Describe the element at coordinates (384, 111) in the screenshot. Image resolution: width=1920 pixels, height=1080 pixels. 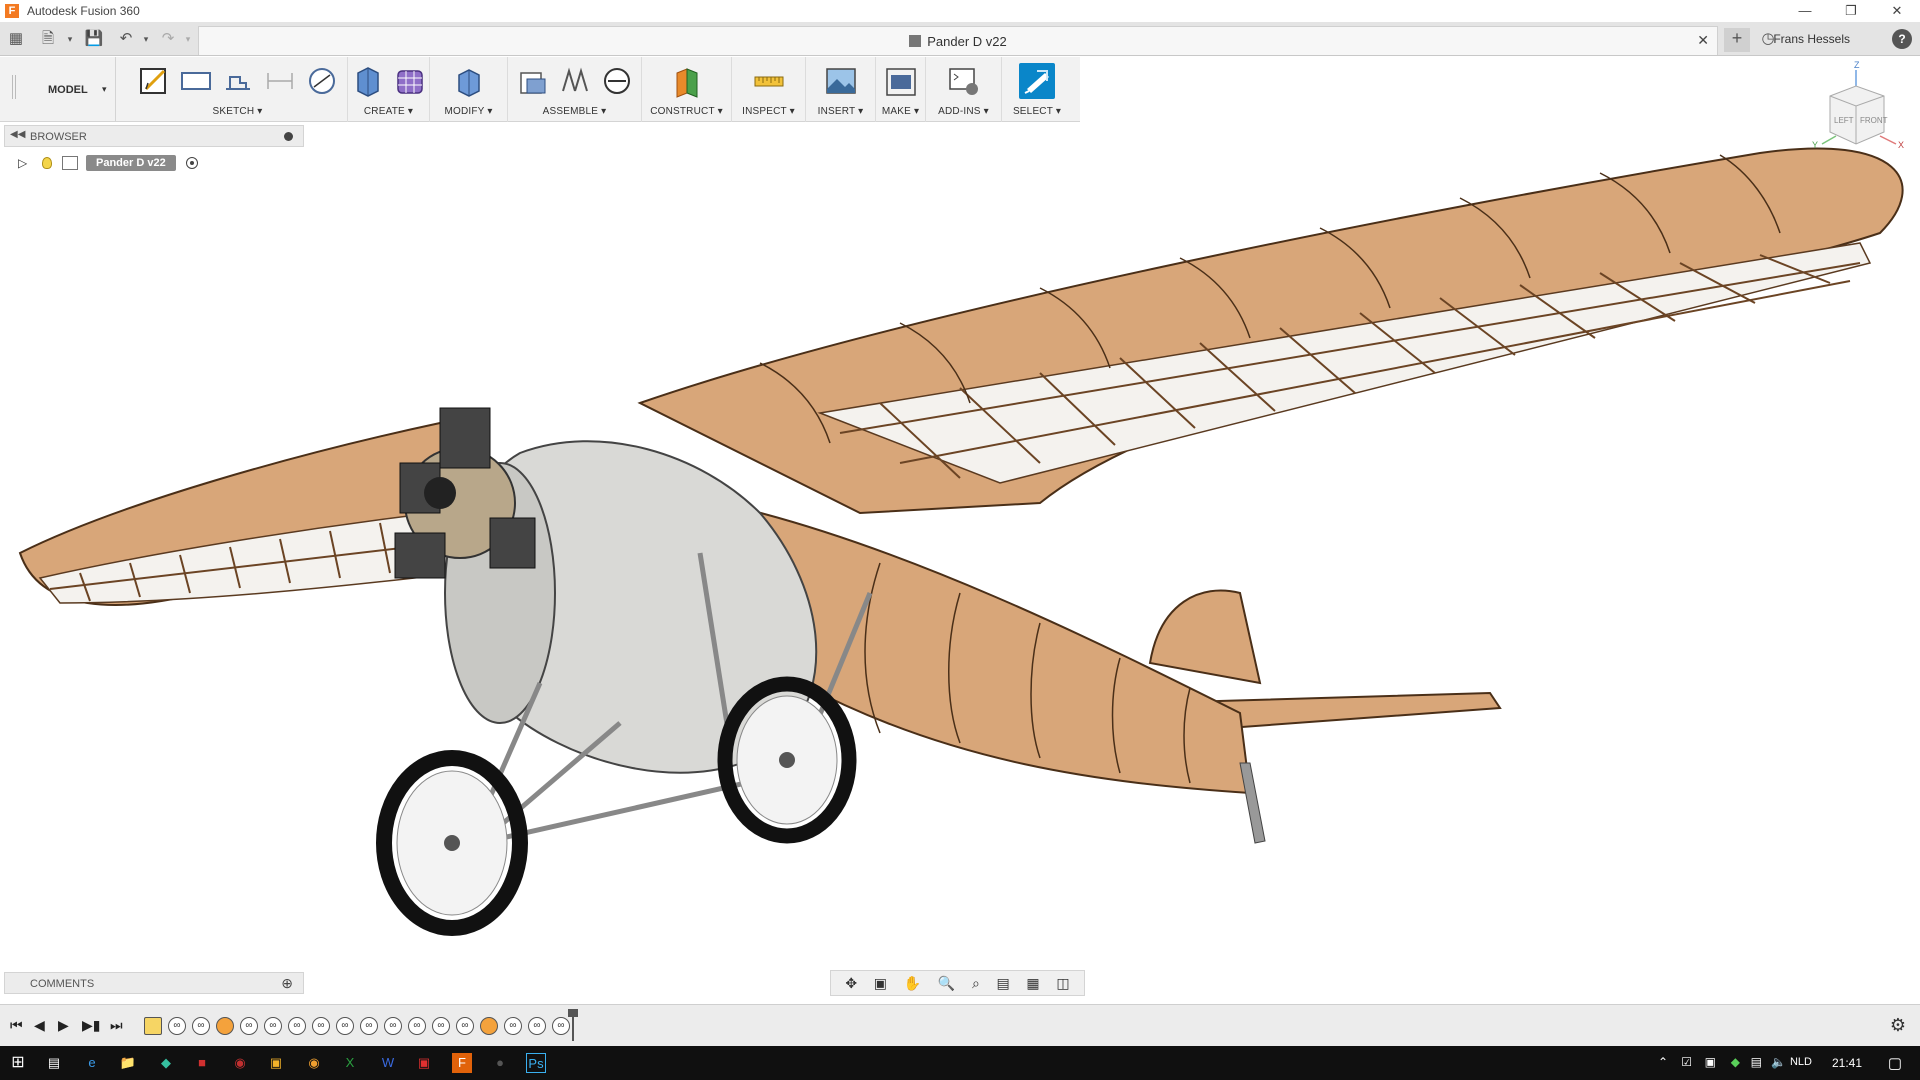
I see `create-menu-label: CREATE` at that location.